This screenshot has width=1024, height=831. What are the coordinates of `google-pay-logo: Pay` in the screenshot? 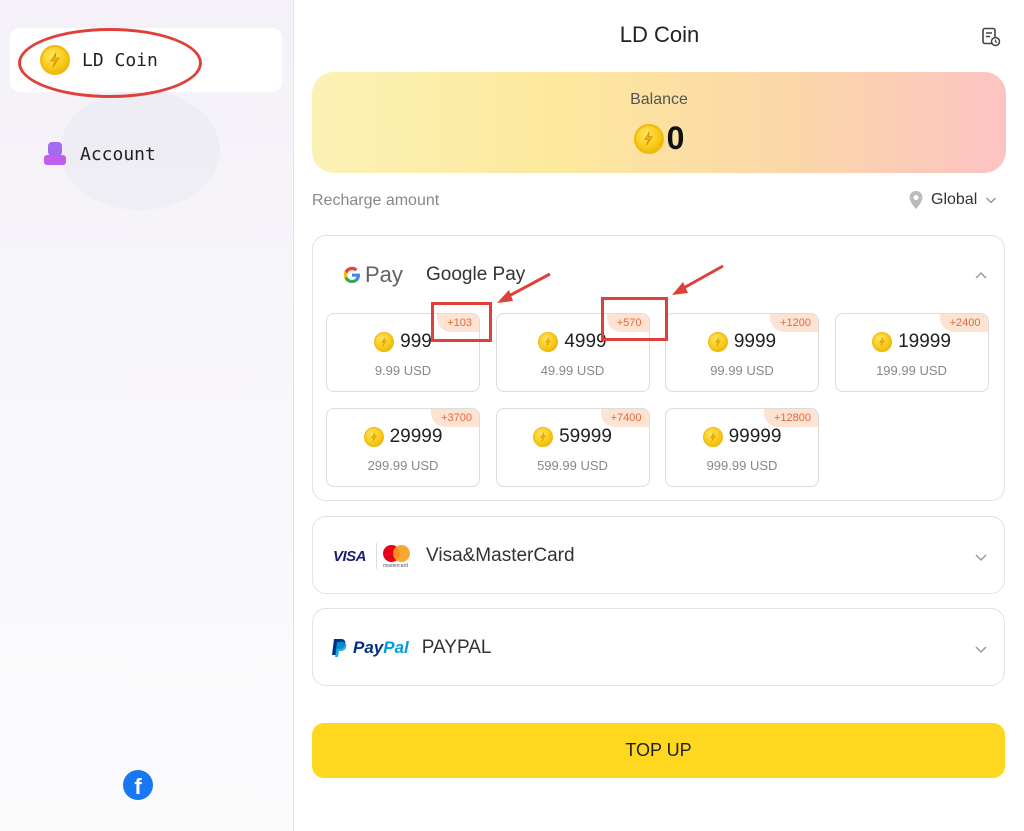 It's located at (373, 275).